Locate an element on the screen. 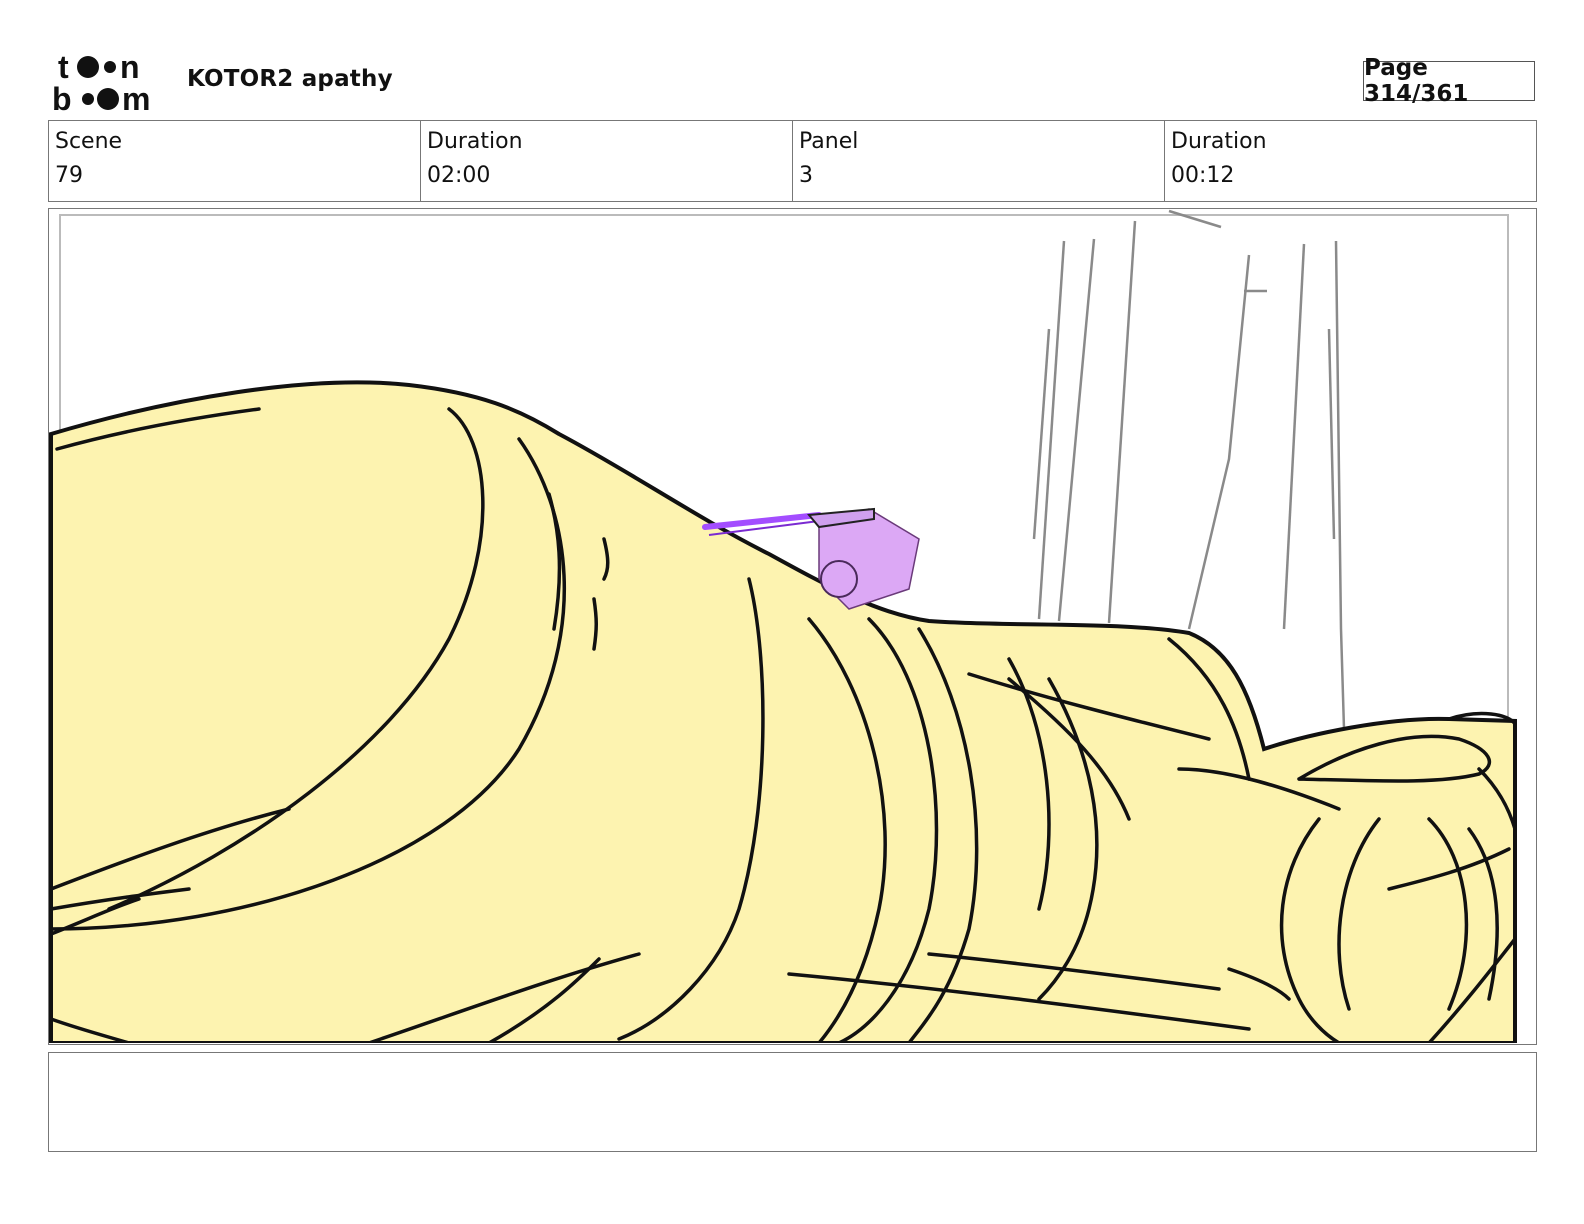  scene-value: 79 is located at coordinates (69, 175).